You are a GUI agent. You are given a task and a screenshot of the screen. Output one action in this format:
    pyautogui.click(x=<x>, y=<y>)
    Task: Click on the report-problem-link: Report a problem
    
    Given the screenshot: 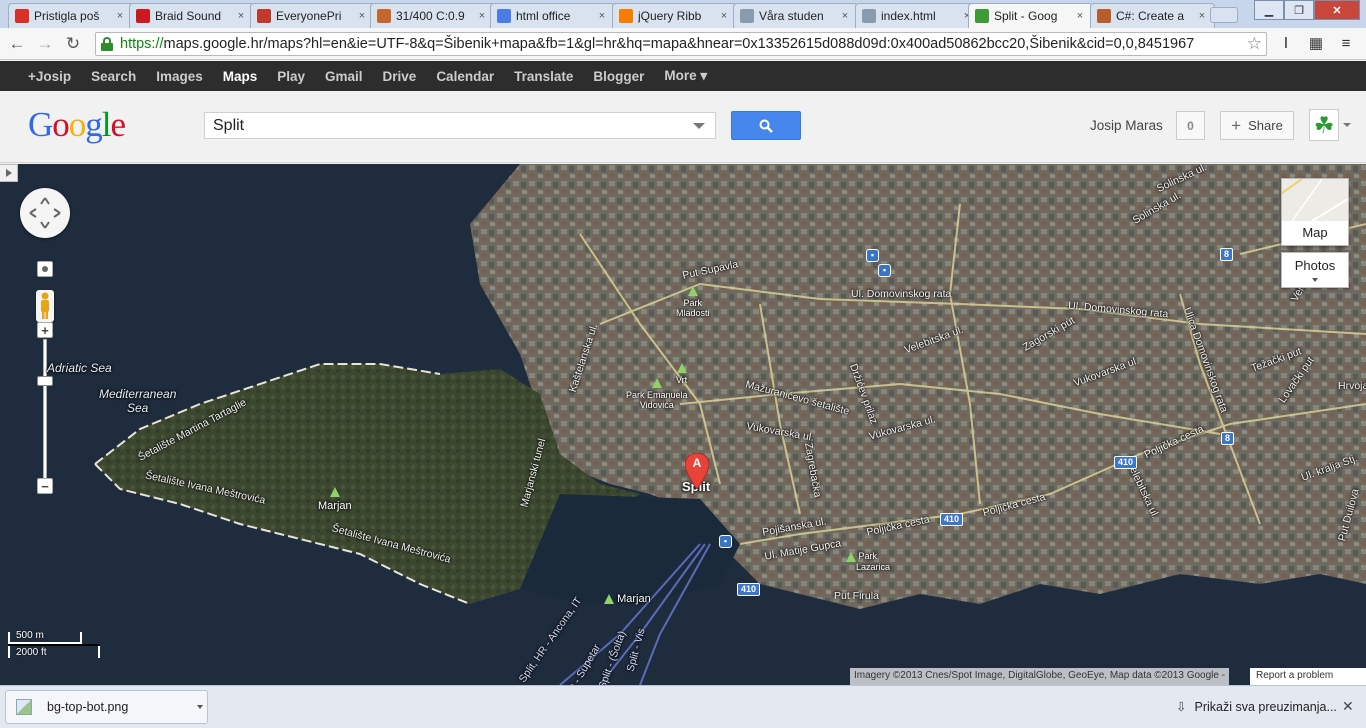 What is the action you would take?
    pyautogui.click(x=1308, y=676)
    